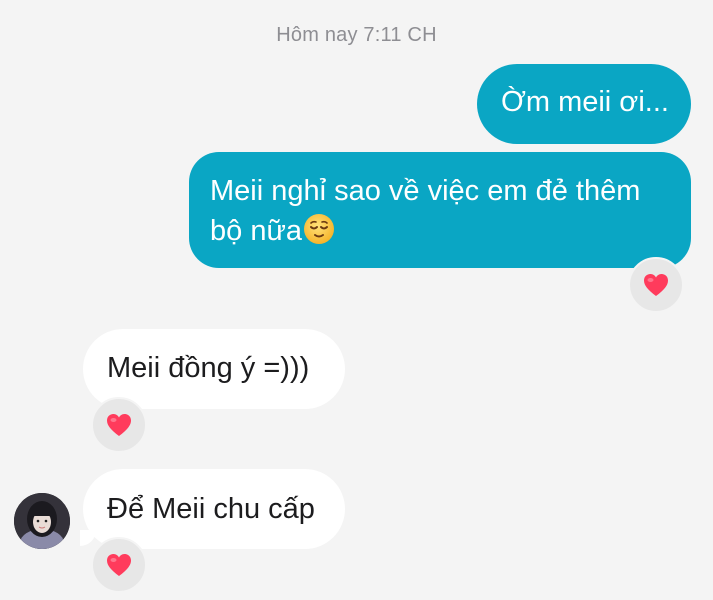 The width and height of the screenshot is (713, 600). I want to click on message-text: Meii đồng ý =))), so click(208, 368).